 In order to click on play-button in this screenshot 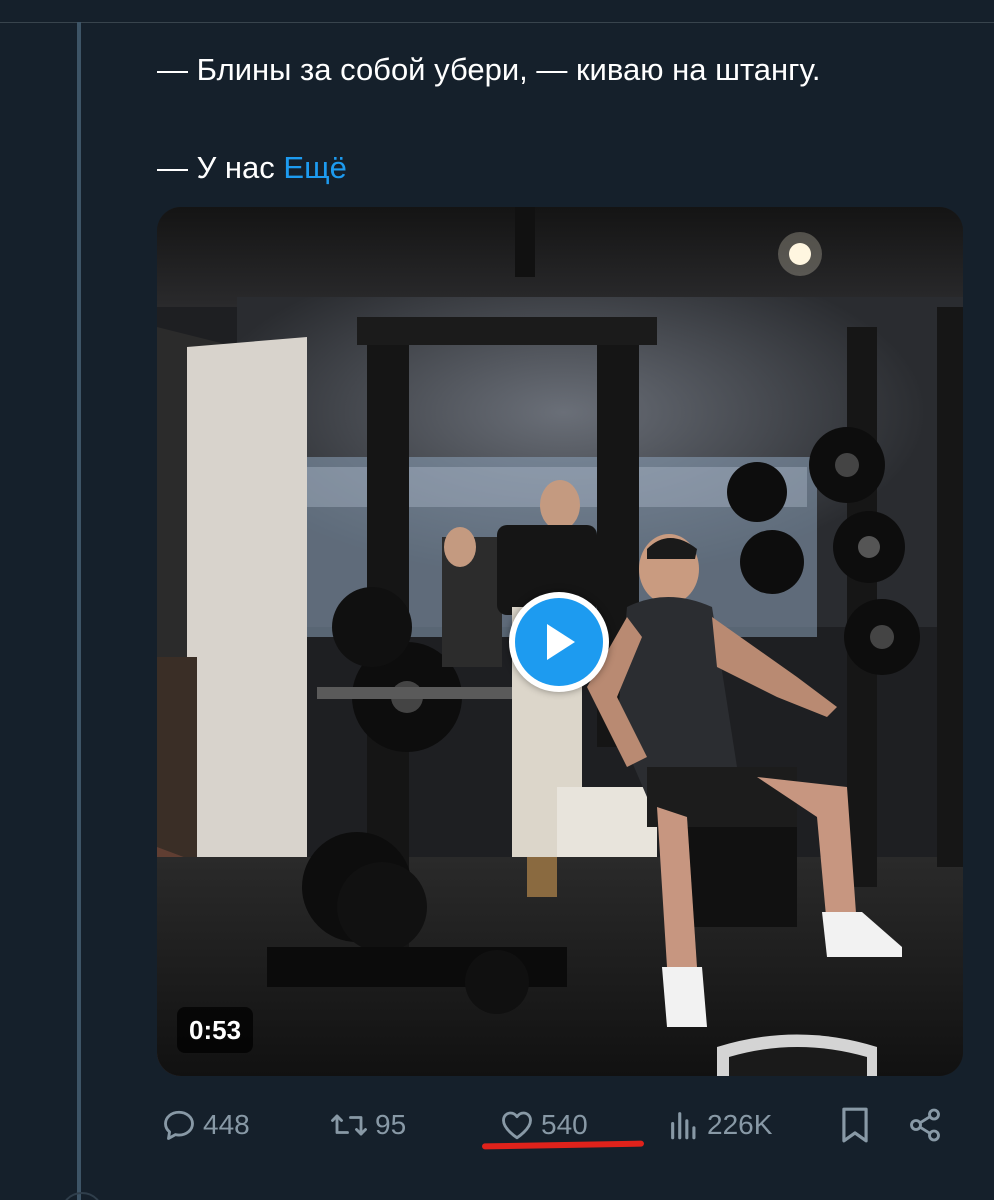, I will do `click(559, 642)`.